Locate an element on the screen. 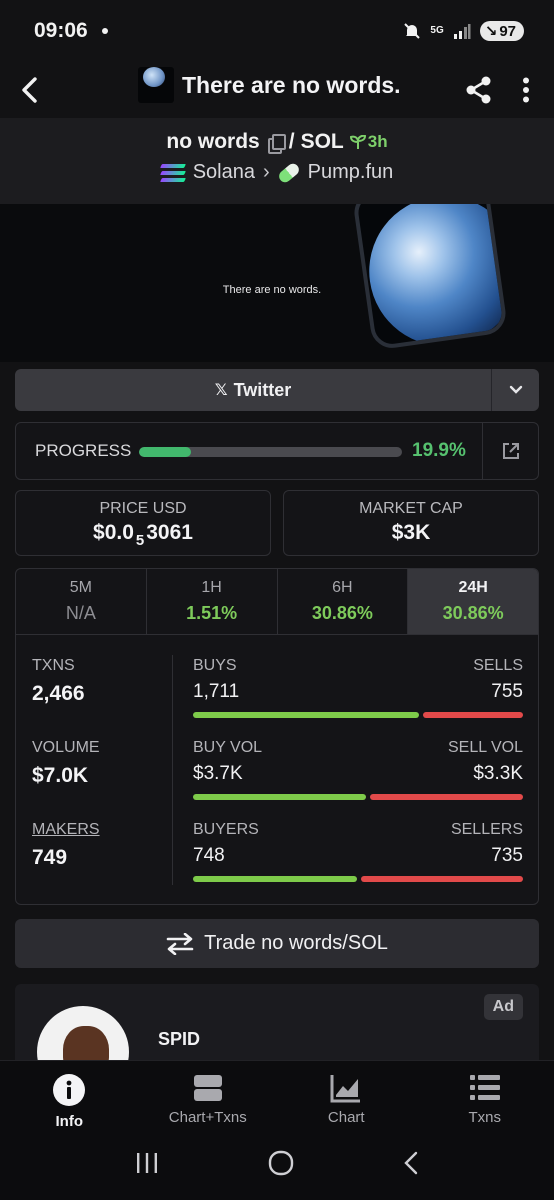  socials-dropdown-button is located at coordinates (515, 390).